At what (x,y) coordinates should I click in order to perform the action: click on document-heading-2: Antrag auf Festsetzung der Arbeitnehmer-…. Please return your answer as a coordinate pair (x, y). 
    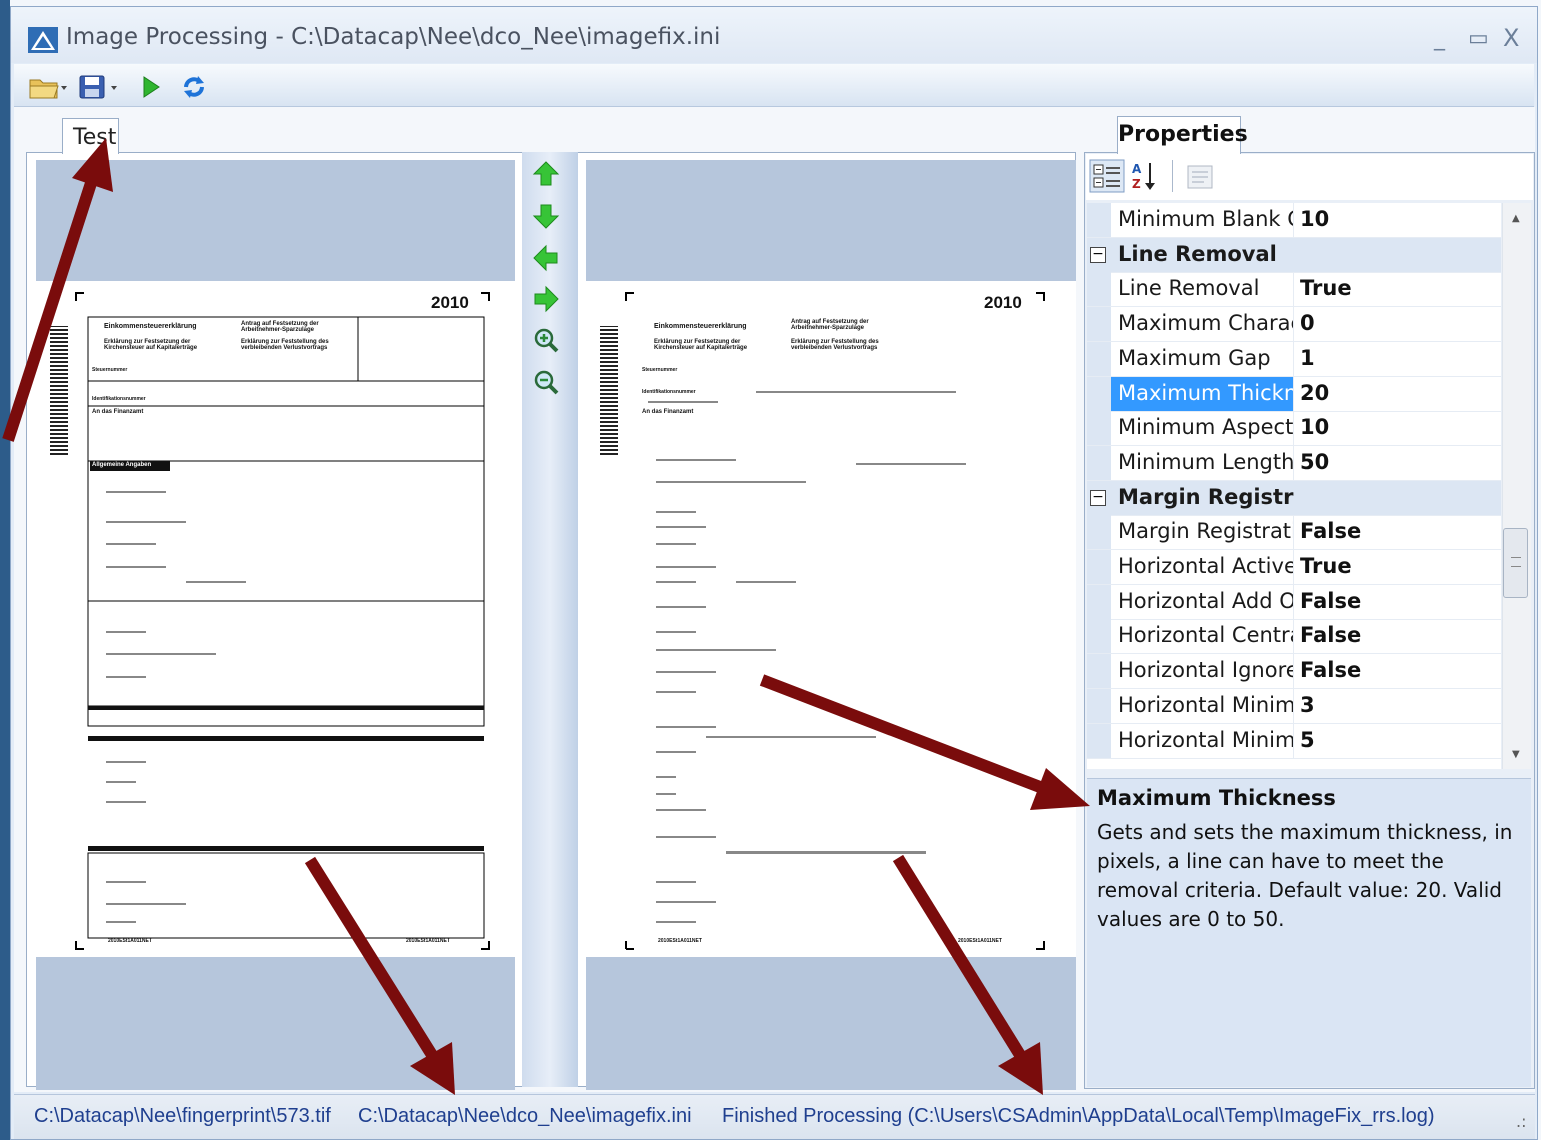
    Looking at the image, I should click on (280, 327).